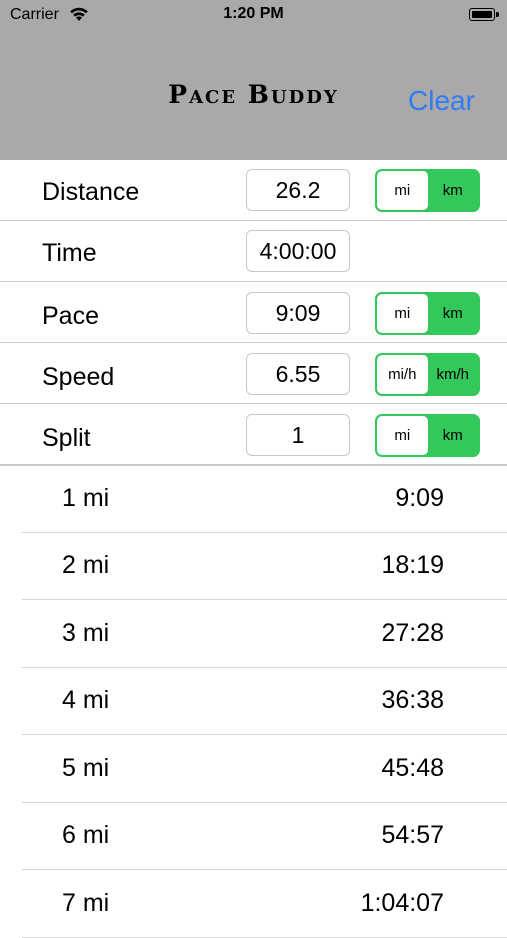 The width and height of the screenshot is (507, 938). I want to click on speed-unit-kmh: km/h, so click(453, 374).